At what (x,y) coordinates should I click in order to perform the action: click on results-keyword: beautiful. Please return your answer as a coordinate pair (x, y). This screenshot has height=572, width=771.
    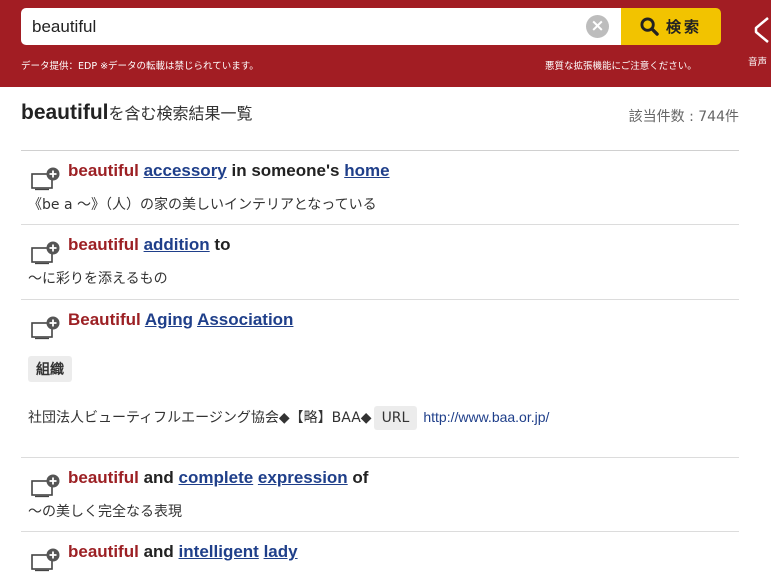
    Looking at the image, I should click on (65, 112).